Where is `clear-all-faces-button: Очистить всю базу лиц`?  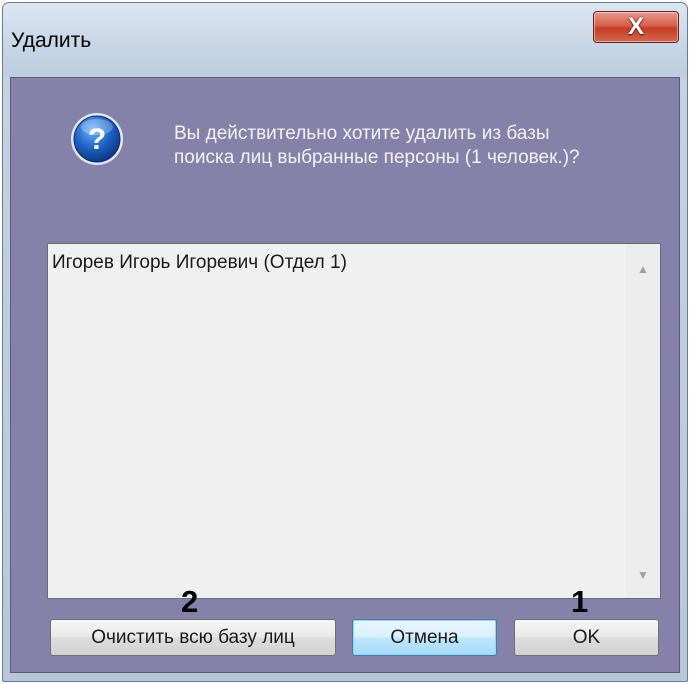
clear-all-faces-button: Очистить всю базу лиц is located at coordinates (193, 637).